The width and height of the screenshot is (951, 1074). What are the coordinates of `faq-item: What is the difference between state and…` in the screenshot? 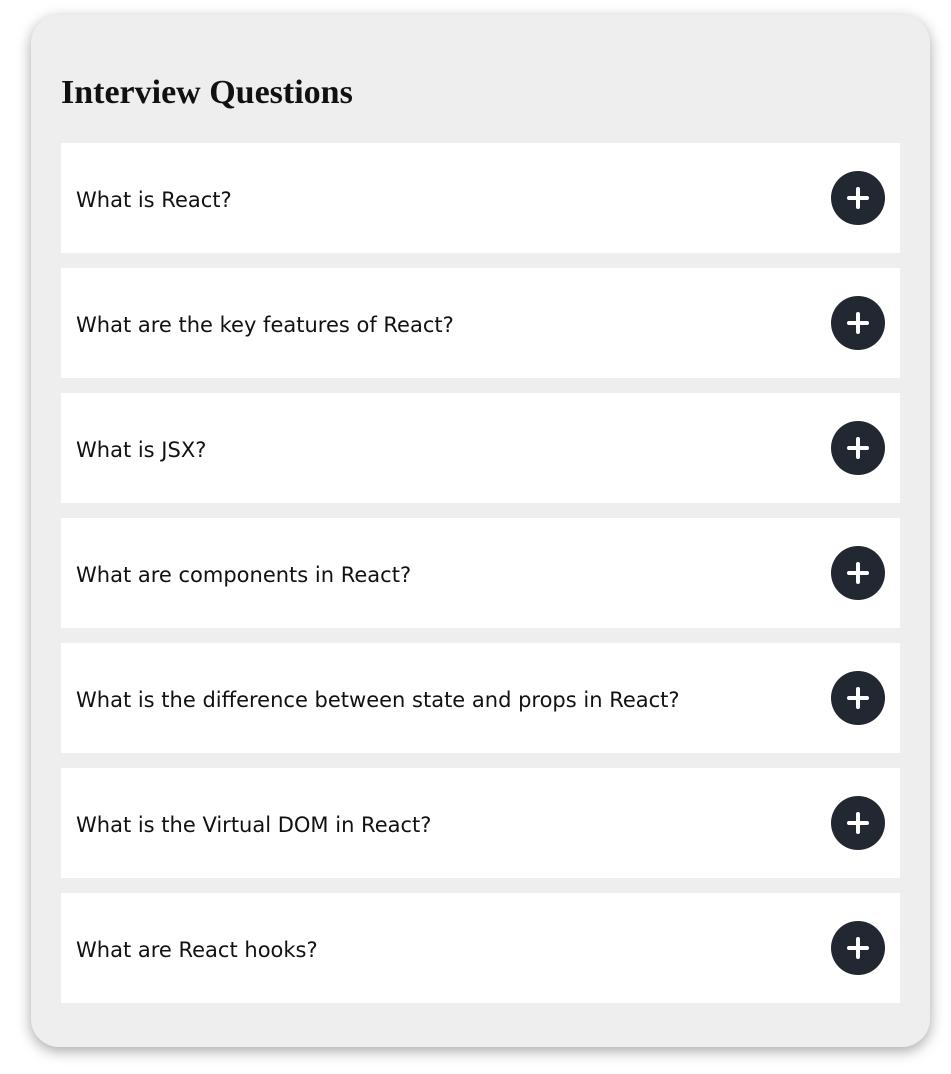 It's located at (480, 698).